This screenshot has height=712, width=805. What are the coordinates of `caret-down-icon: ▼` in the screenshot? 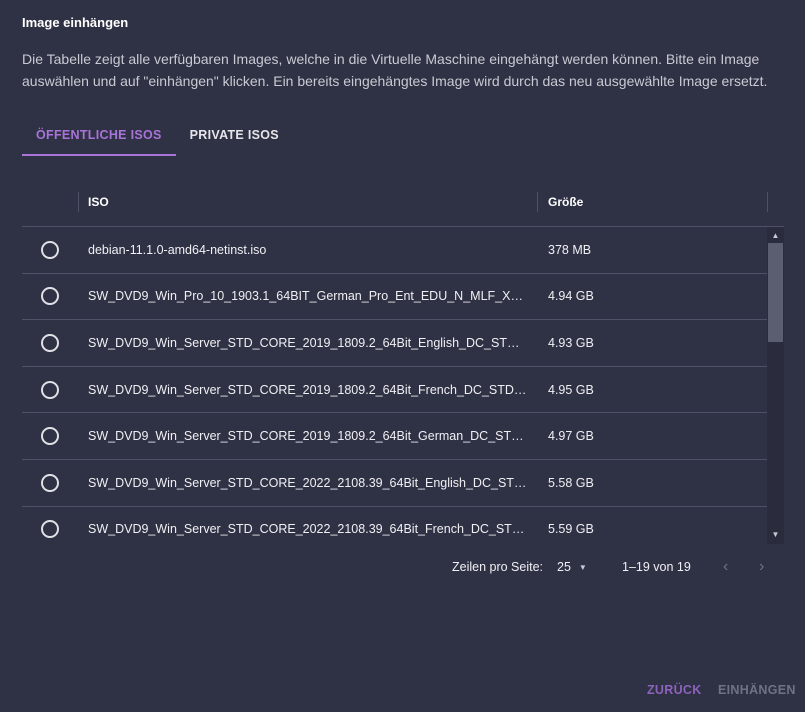 It's located at (582, 567).